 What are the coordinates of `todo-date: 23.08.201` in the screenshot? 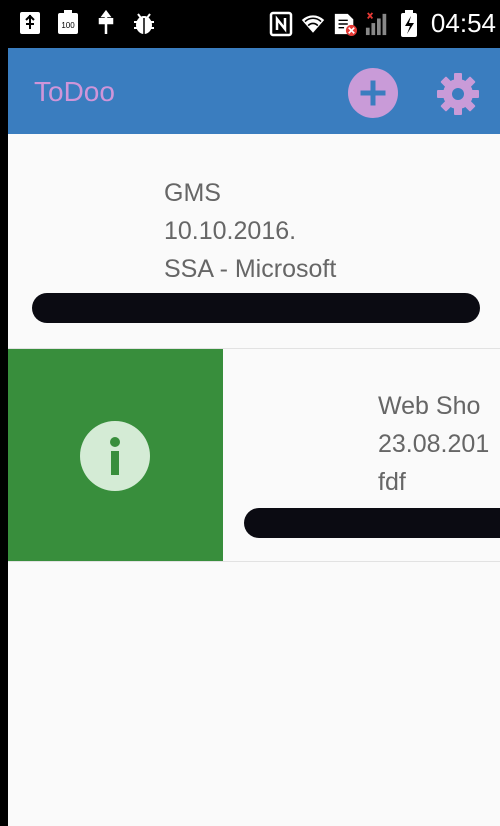 It's located at (434, 444).